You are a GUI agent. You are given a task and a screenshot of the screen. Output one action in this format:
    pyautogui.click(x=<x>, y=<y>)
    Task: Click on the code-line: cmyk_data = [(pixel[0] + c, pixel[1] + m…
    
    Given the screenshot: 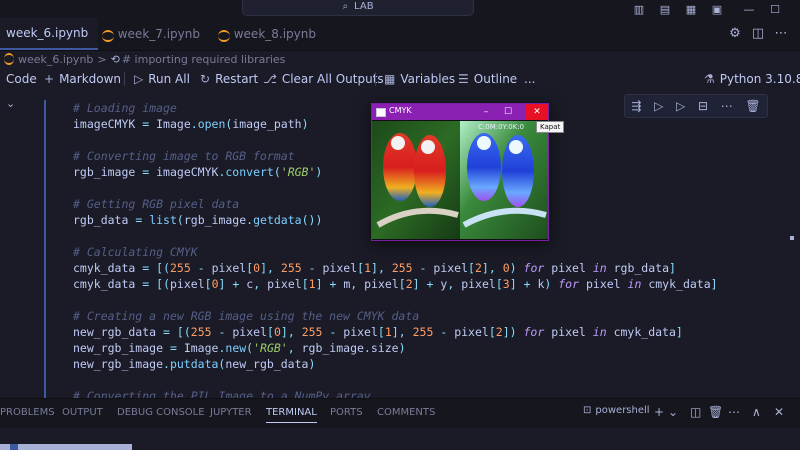 What is the action you would take?
    pyautogui.click(x=395, y=284)
    